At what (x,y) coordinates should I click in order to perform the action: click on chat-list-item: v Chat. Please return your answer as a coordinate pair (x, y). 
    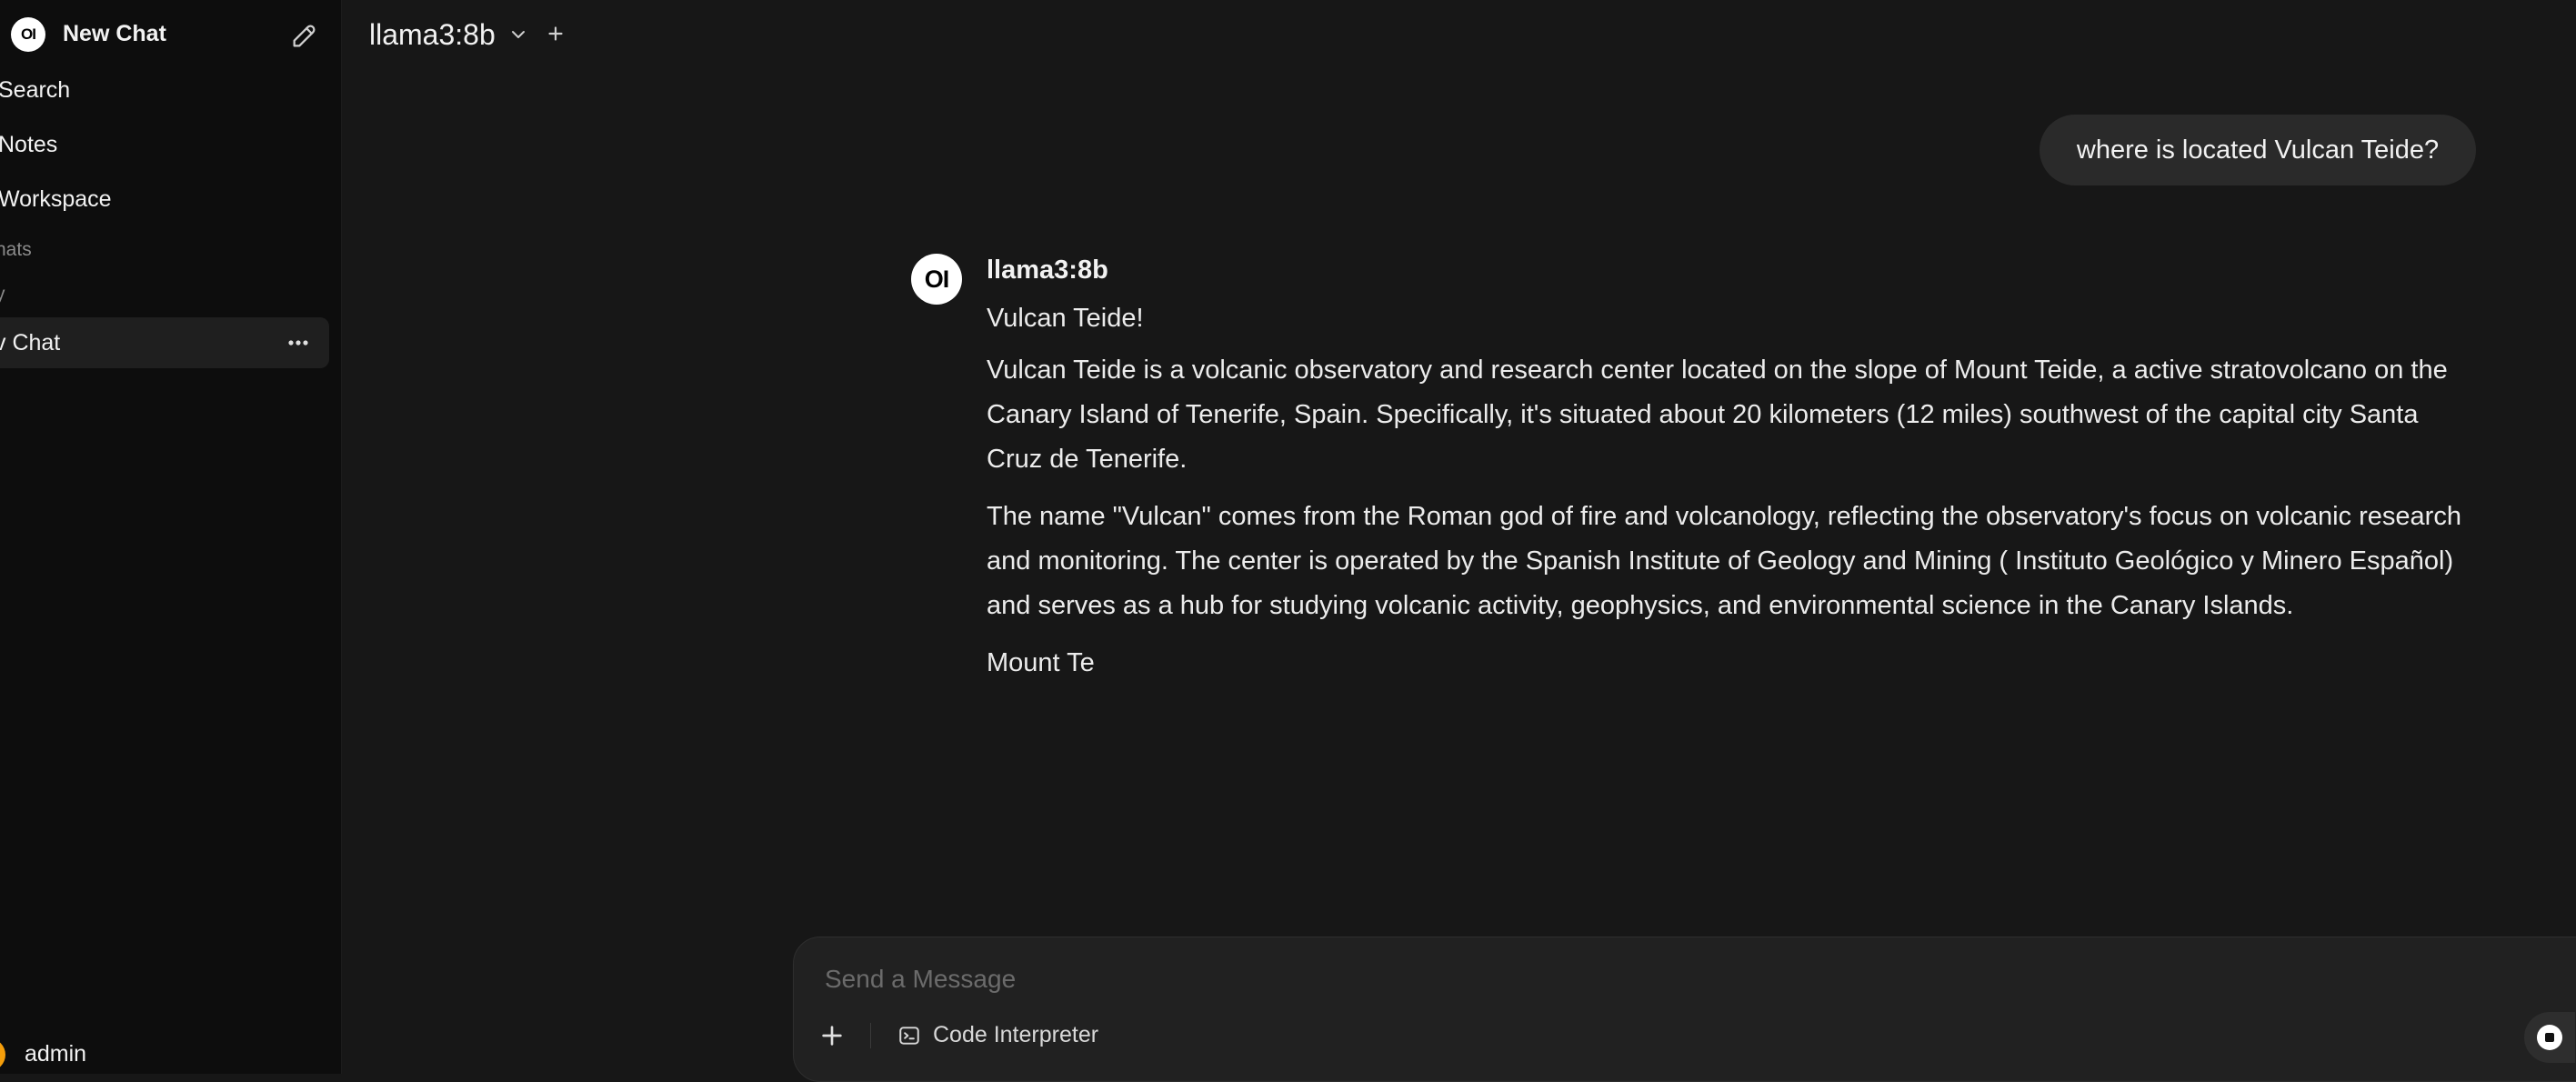
    Looking at the image, I should click on (165, 342).